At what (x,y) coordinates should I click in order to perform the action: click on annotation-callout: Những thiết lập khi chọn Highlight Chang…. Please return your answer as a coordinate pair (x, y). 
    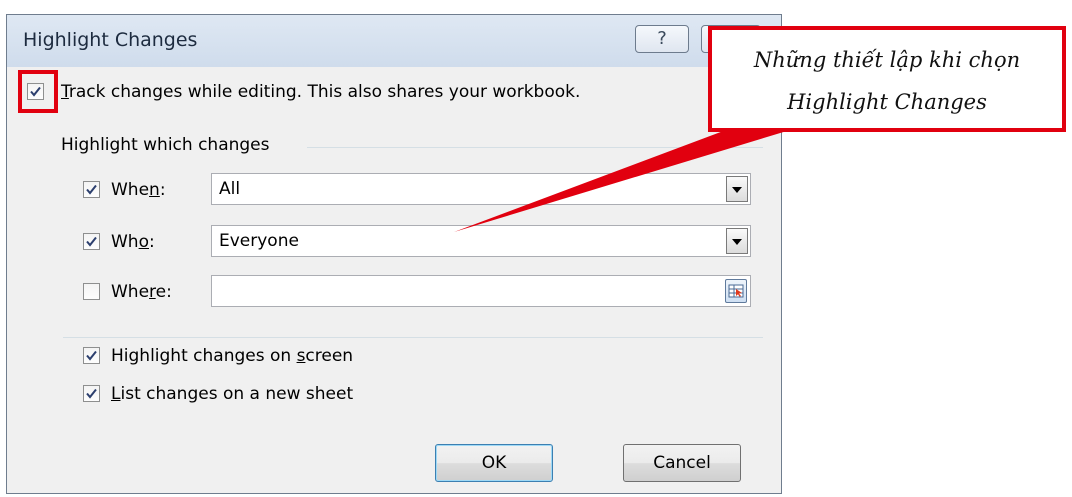
    Looking at the image, I should click on (887, 79).